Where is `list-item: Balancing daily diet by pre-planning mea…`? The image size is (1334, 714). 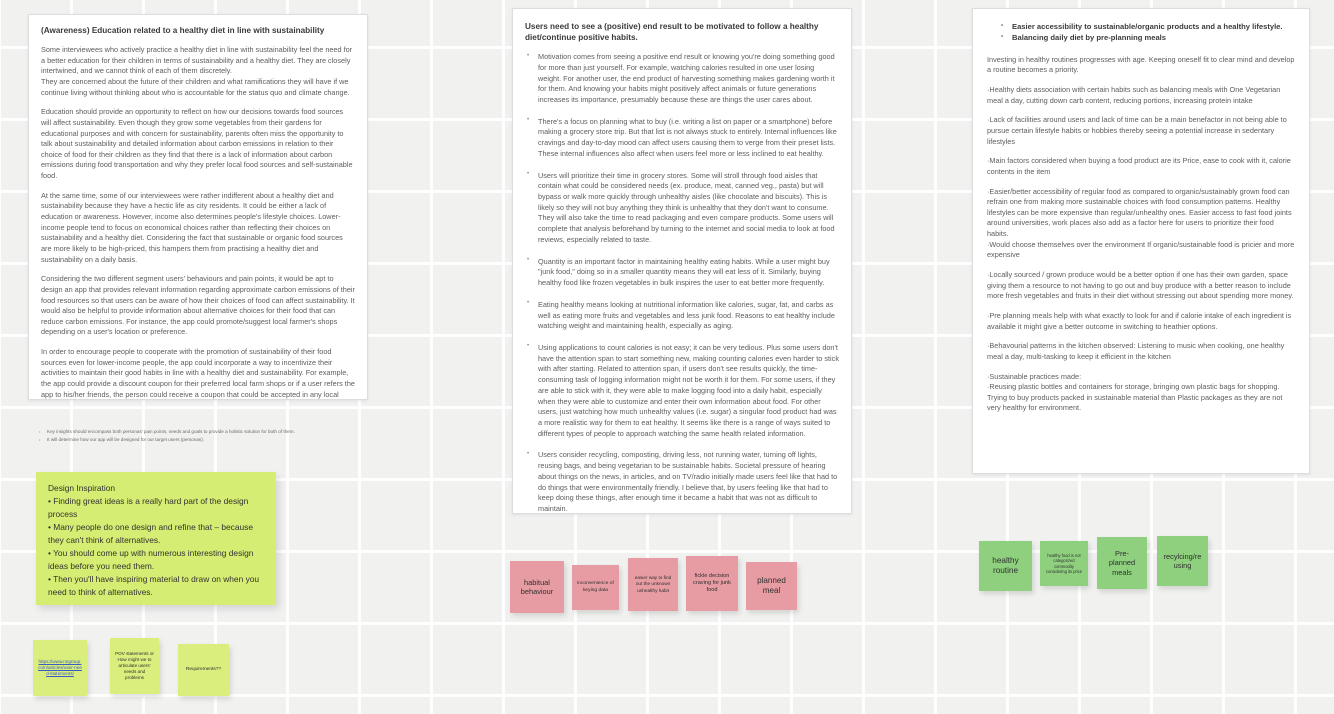
list-item: Balancing daily diet by pre-planning mea… is located at coordinates (1148, 37).